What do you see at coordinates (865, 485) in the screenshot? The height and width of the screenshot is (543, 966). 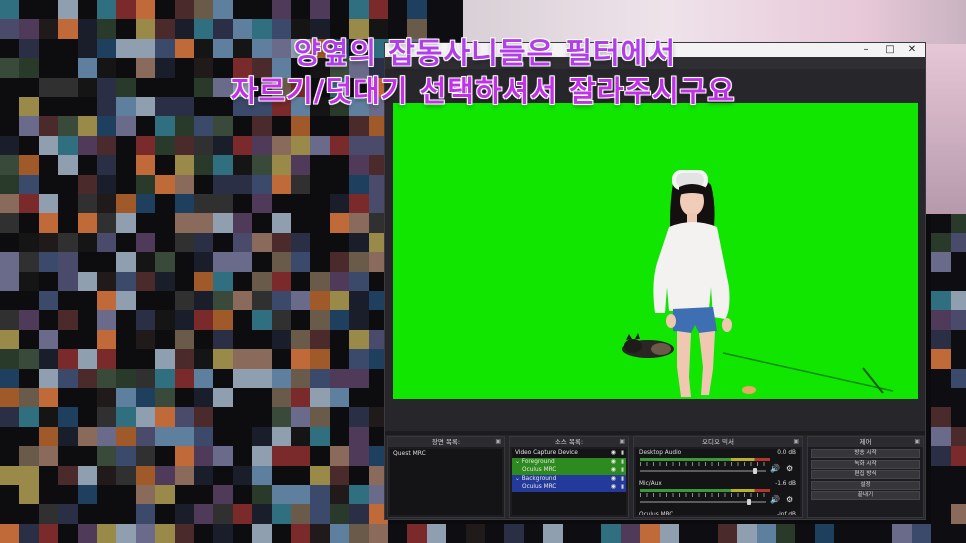 I see `settings-button: 설정` at bounding box center [865, 485].